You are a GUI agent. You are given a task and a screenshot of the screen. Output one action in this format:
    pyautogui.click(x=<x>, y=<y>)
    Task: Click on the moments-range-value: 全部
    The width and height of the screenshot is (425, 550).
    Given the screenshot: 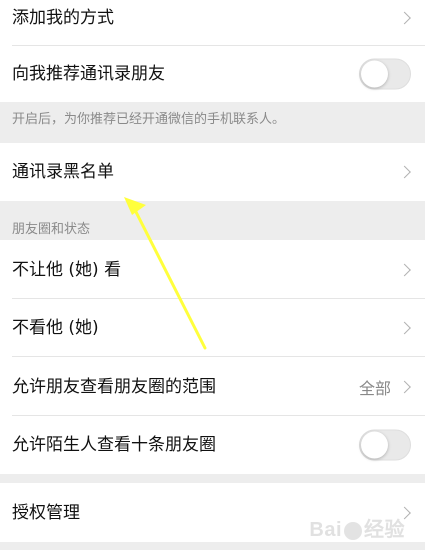 What is the action you would take?
    pyautogui.click(x=374, y=388)
    